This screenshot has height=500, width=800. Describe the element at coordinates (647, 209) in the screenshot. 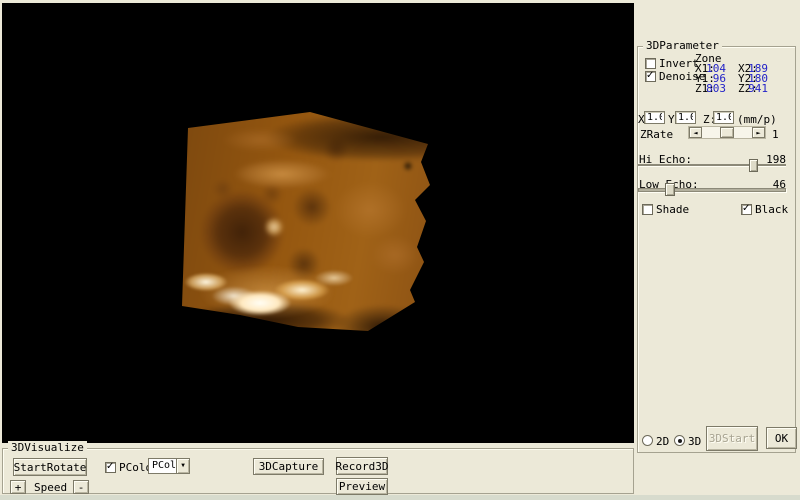

I see `shade-checkbox: ✓` at that location.